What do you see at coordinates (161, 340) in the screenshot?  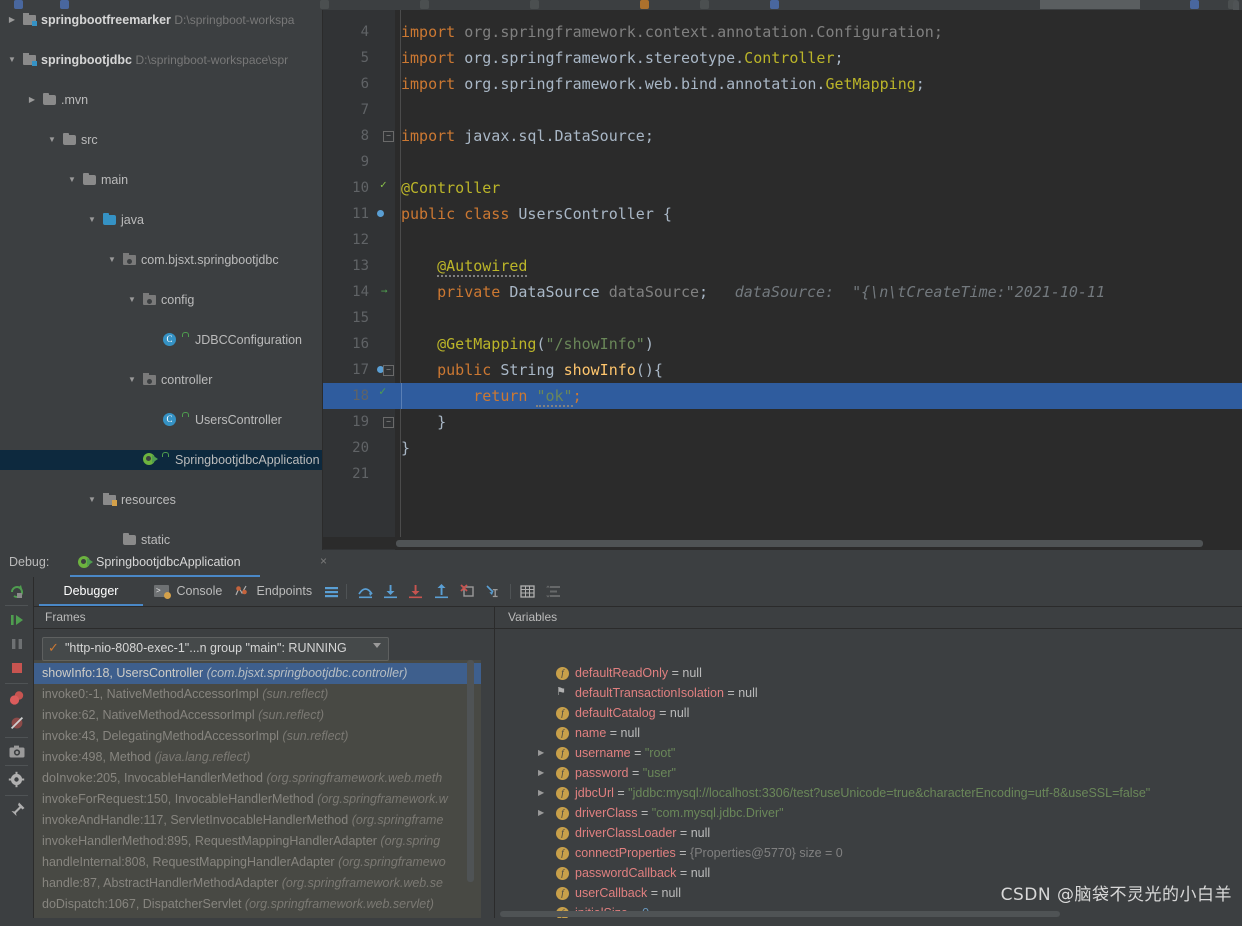 I see `tree-item-jdbcconfiguration: C JDBCConfiguration` at bounding box center [161, 340].